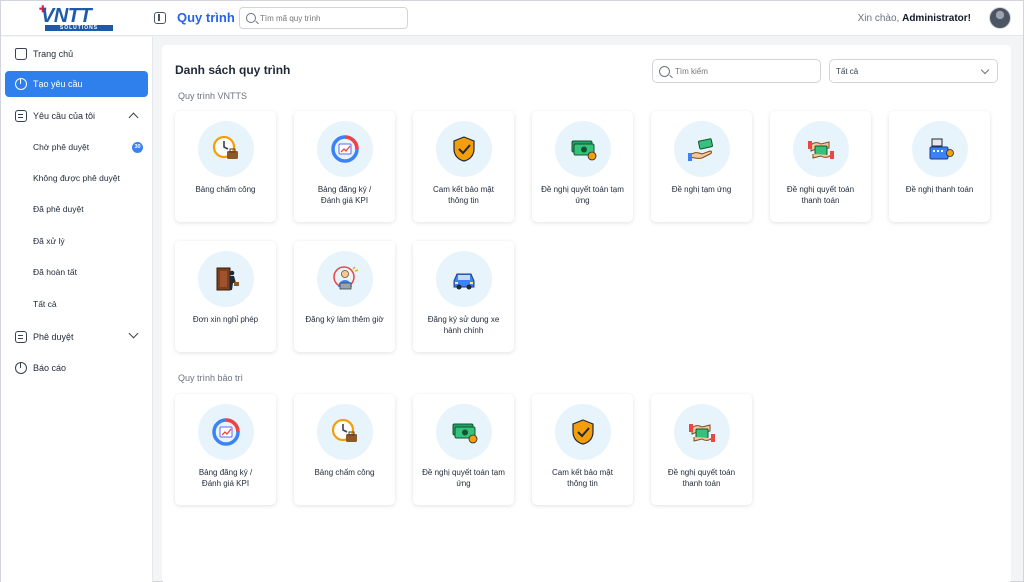 The width and height of the screenshot is (1024, 582). I want to click on process-search, so click(736, 71).